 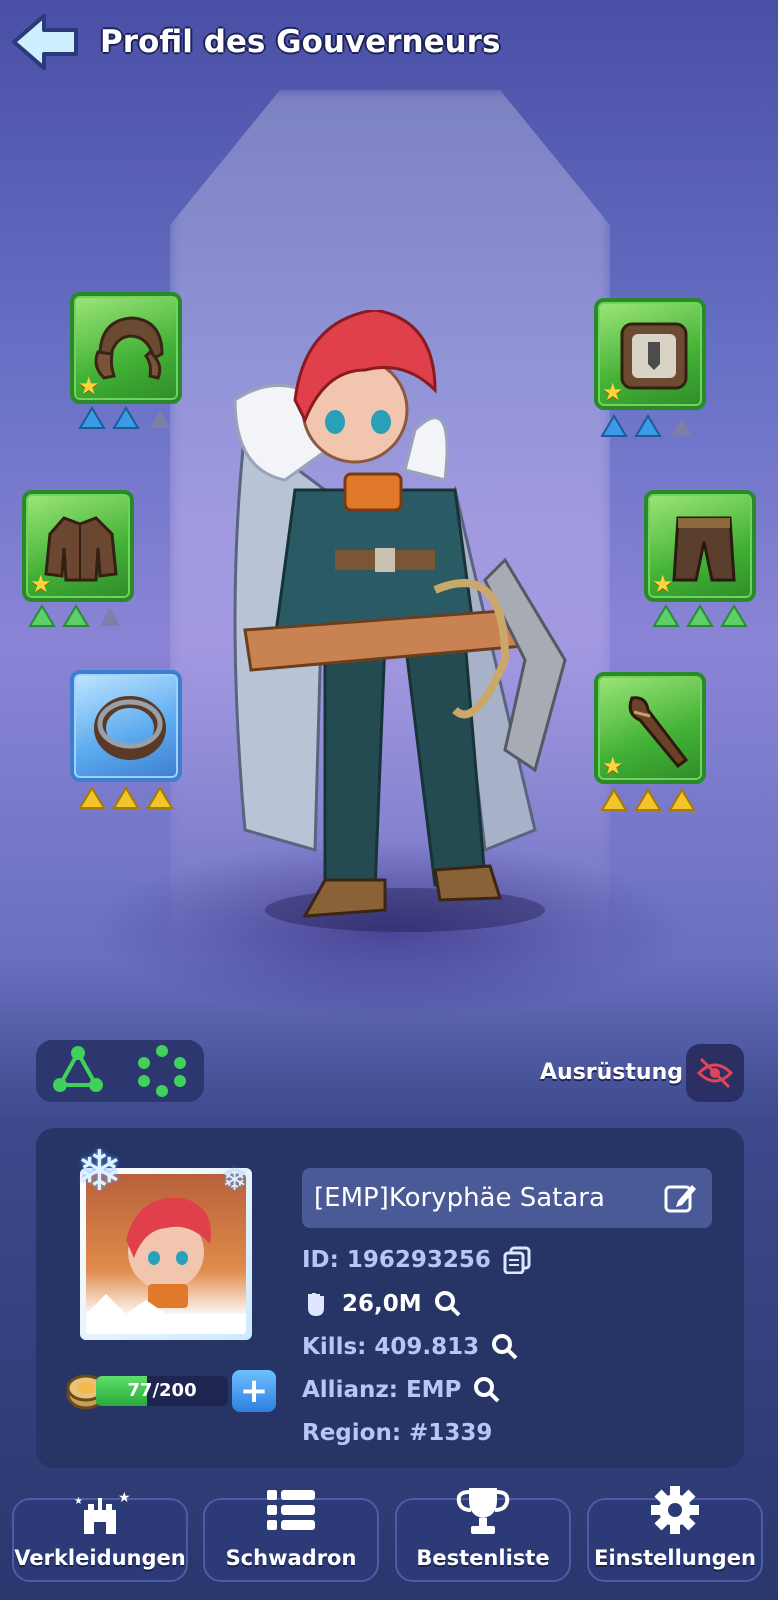 I want to click on equipment-label: Ausrüstung, so click(x=611, y=1072).